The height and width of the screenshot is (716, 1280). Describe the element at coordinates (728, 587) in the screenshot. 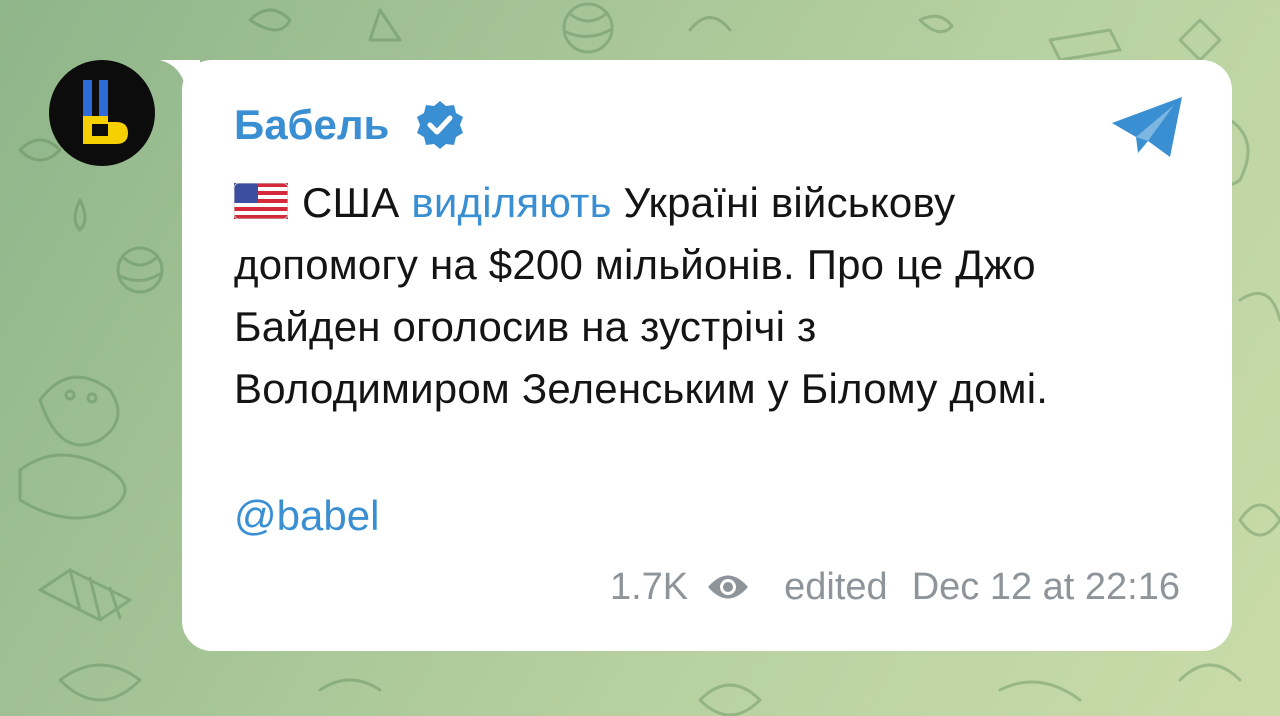

I see `eye-icon` at that location.